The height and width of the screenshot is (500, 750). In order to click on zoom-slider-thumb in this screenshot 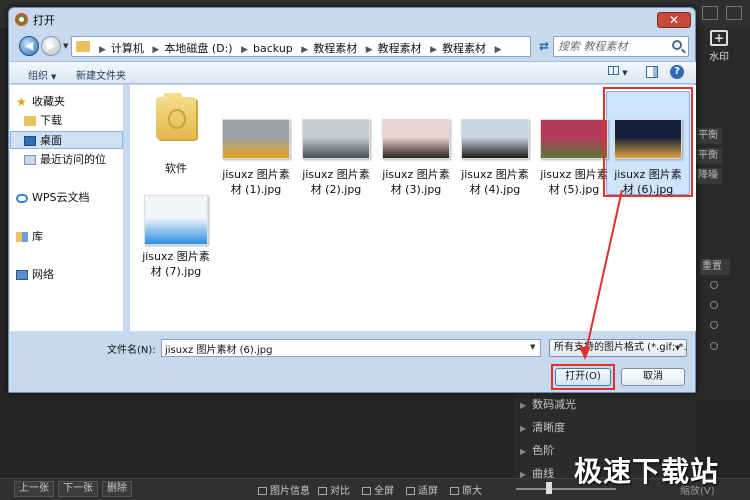, I will do `click(549, 488)`.